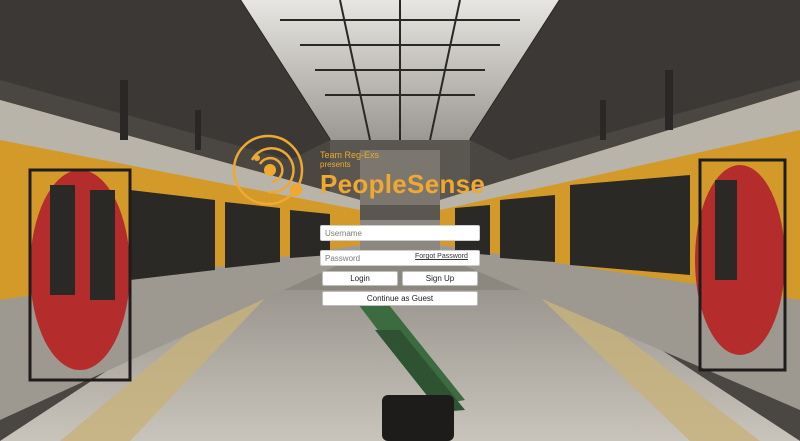 This screenshot has width=800, height=441. Describe the element at coordinates (360, 278) in the screenshot. I see `login-button: Login` at that location.